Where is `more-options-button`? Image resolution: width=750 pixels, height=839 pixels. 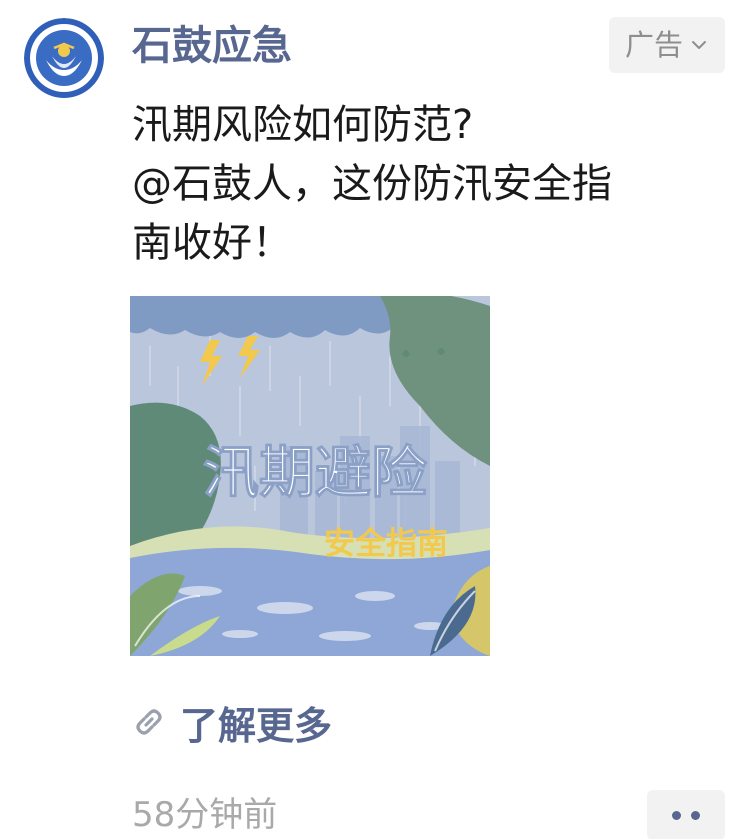
more-options-button is located at coordinates (686, 814).